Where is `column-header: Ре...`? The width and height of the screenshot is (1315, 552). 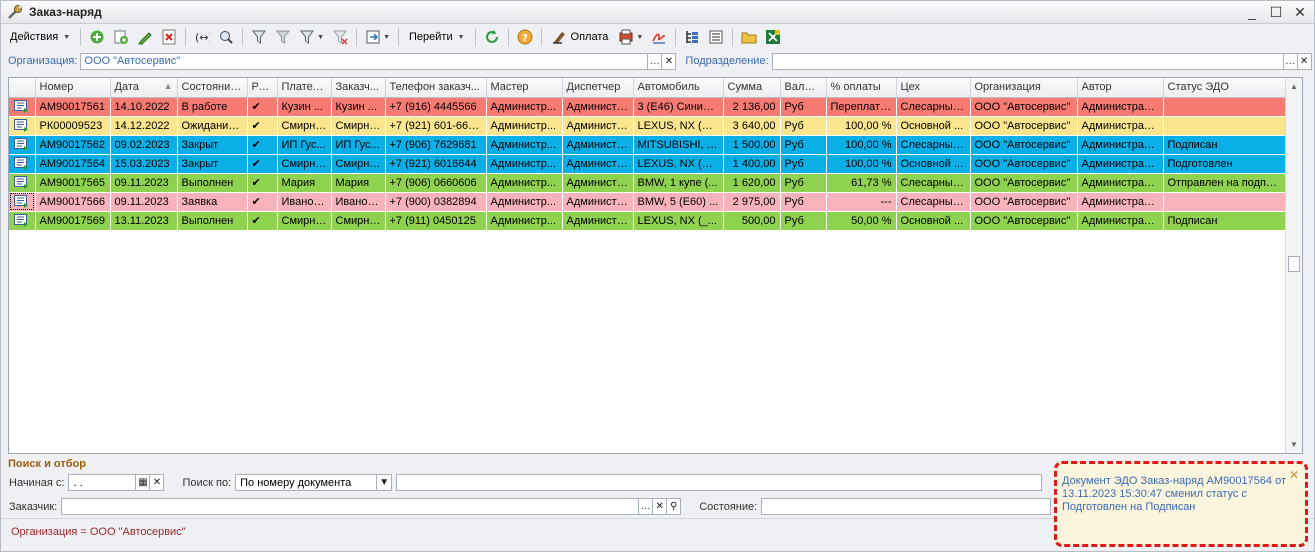
column-header: Ре... is located at coordinates (262, 88).